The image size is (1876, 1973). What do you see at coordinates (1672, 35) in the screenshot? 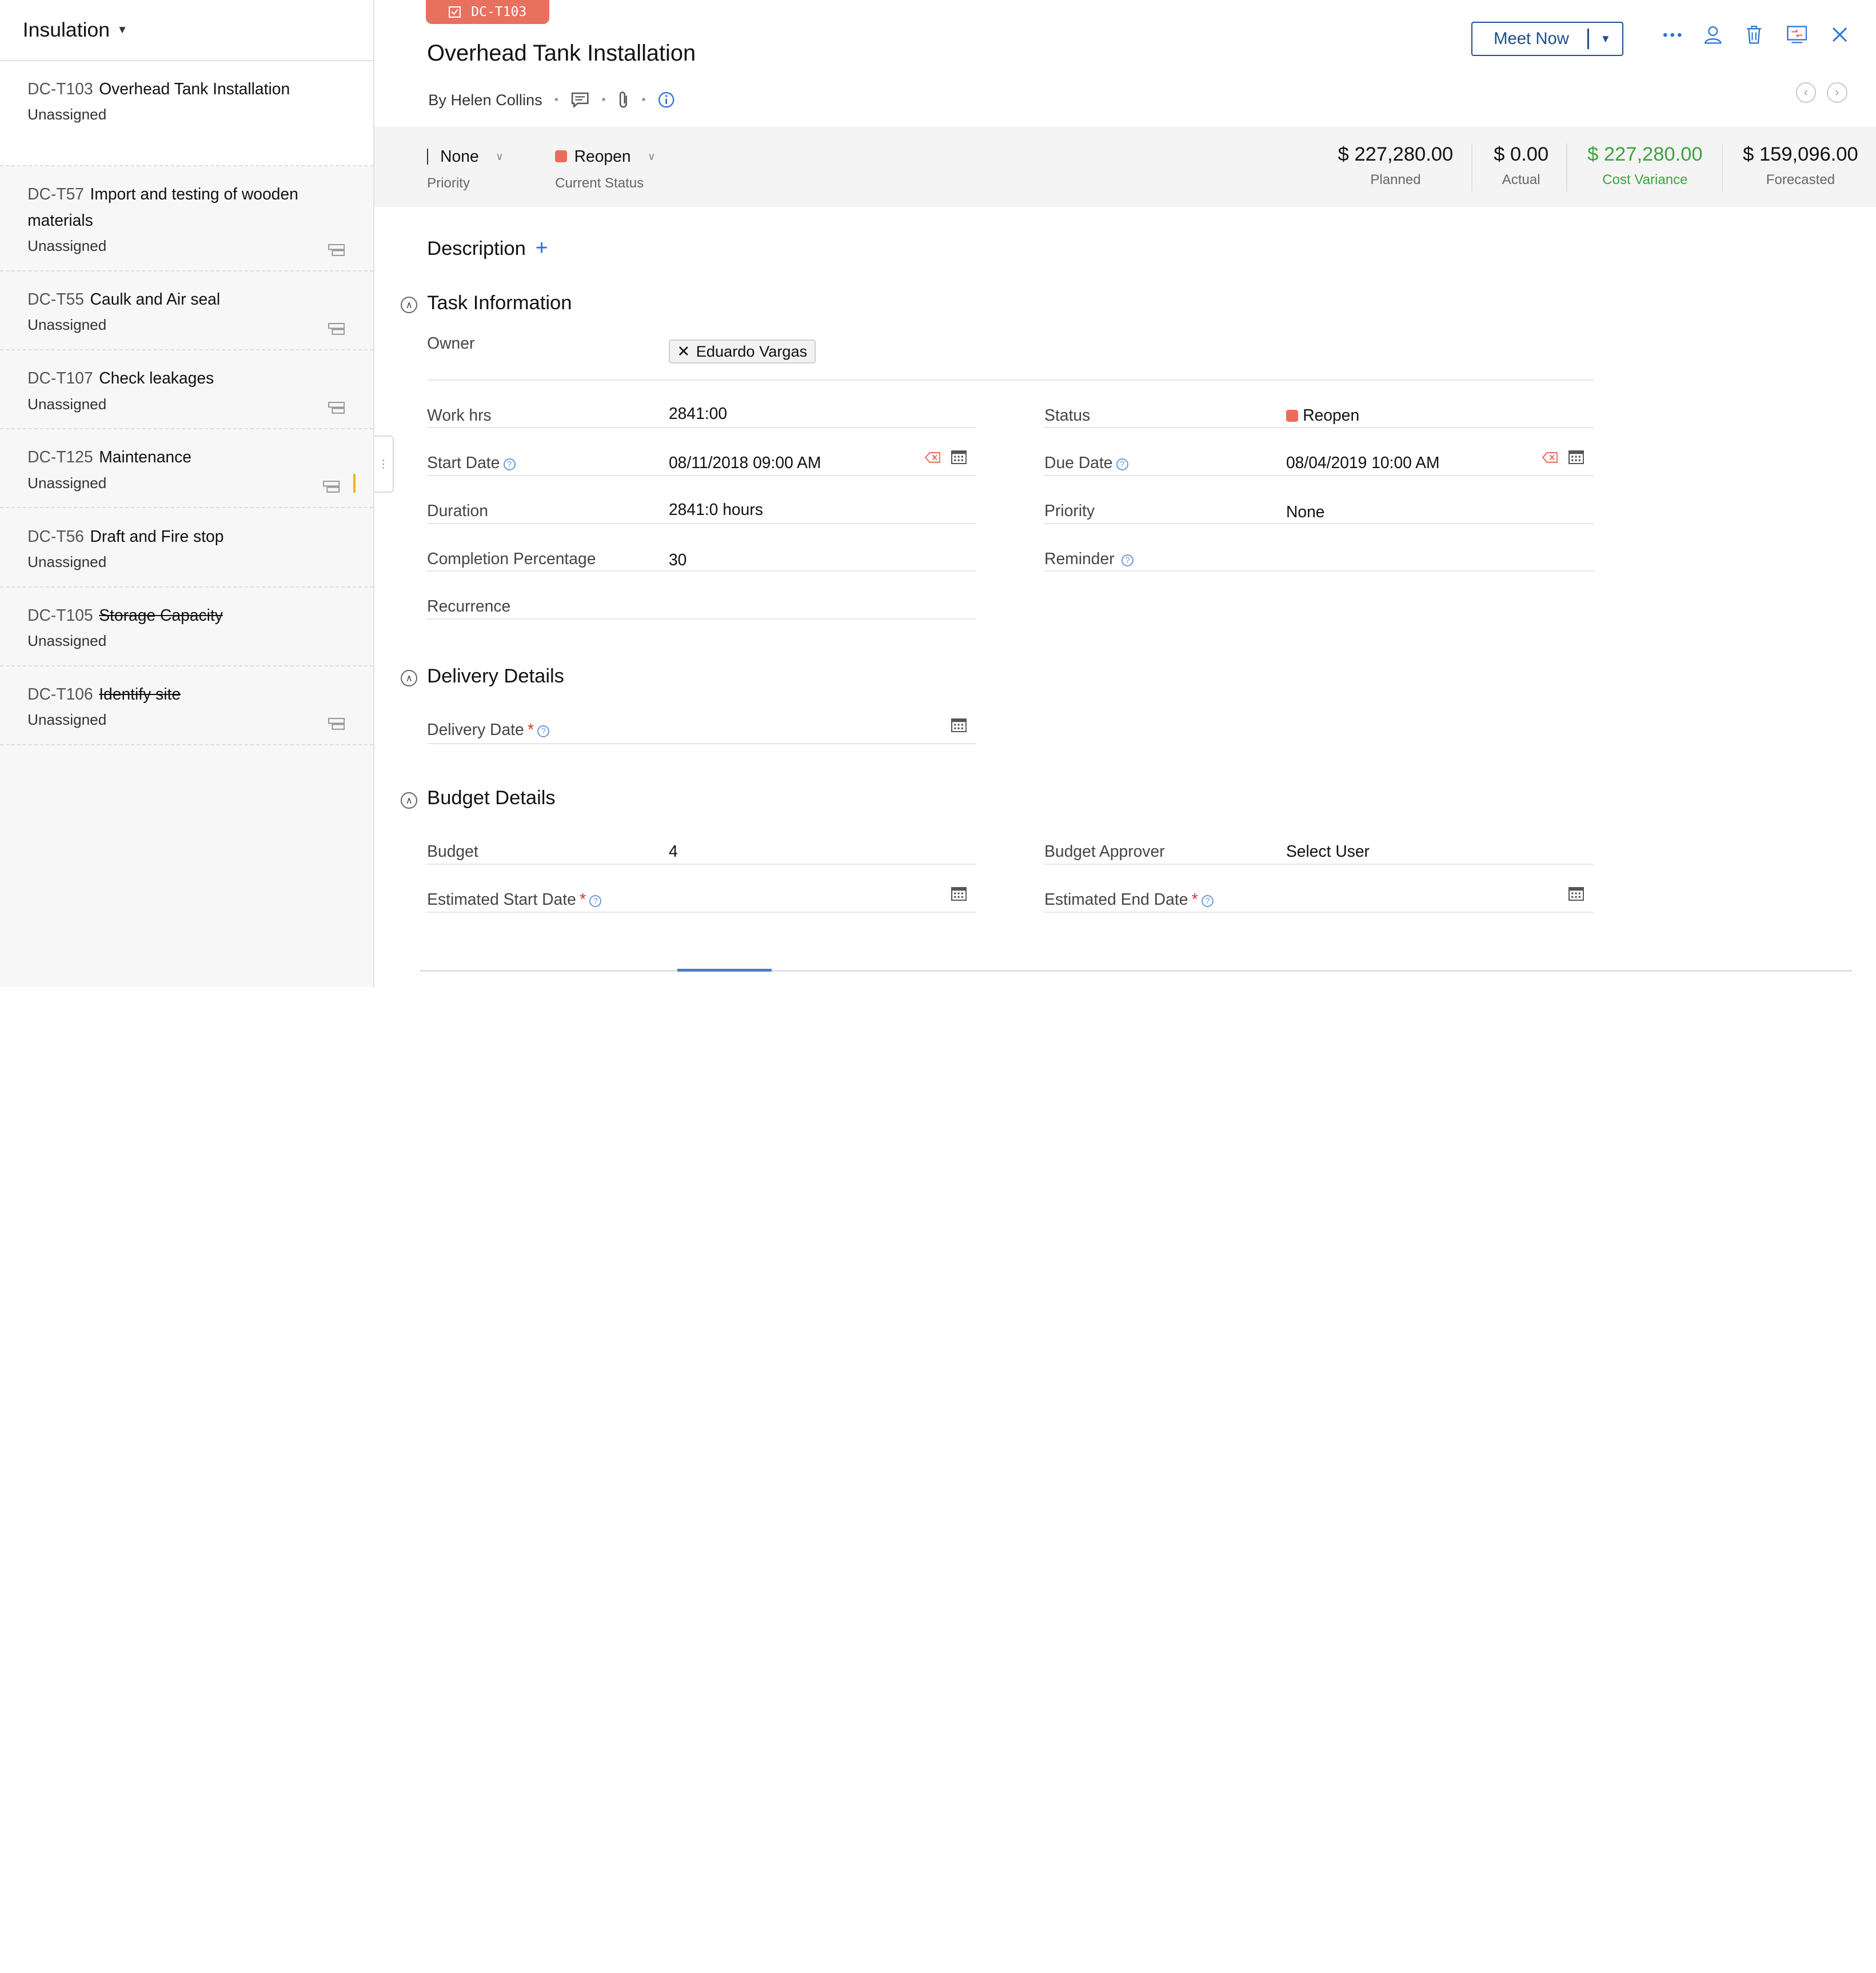
I see `more-icon` at bounding box center [1672, 35].